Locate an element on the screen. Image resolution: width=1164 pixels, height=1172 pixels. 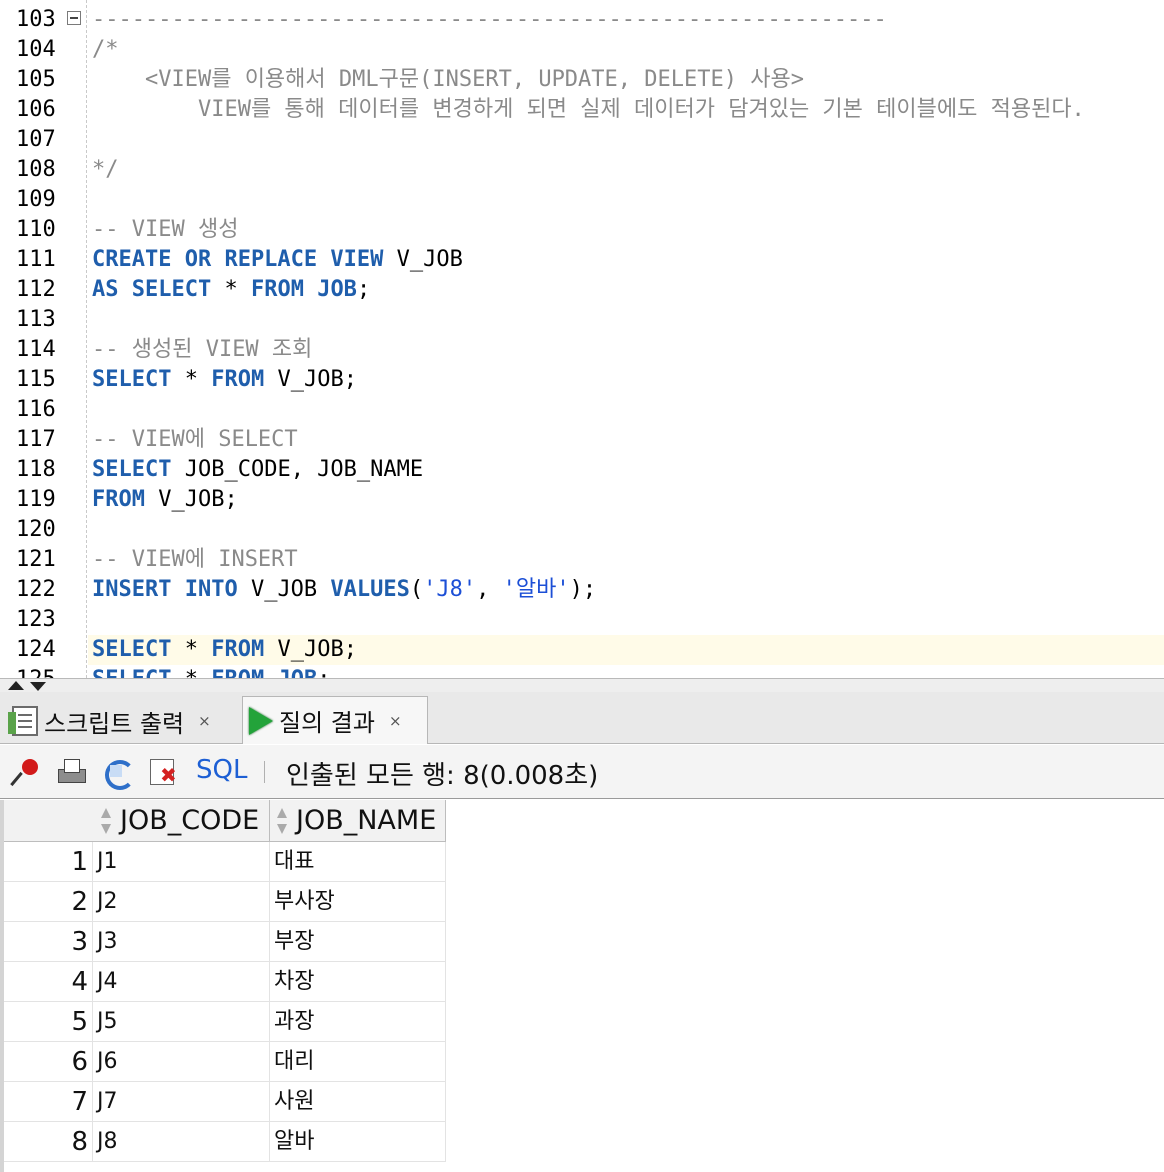
table-row: 7 J7 사원 is located at coordinates (225, 1102).